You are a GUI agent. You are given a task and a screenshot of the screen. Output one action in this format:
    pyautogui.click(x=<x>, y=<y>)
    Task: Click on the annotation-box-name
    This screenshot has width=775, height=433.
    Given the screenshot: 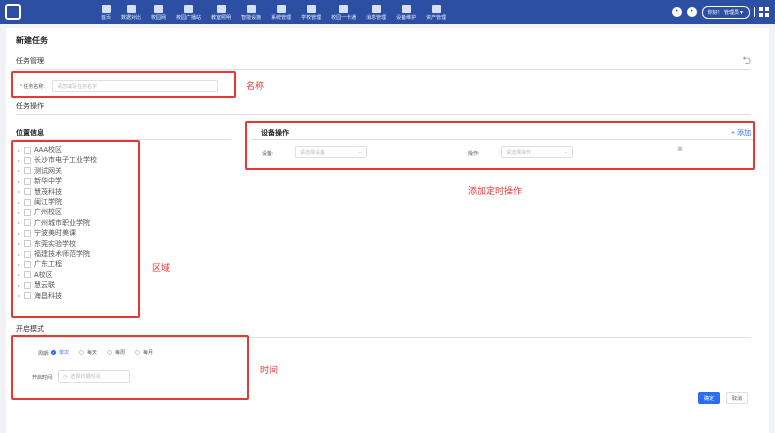 What is the action you would take?
    pyautogui.click(x=123, y=84)
    